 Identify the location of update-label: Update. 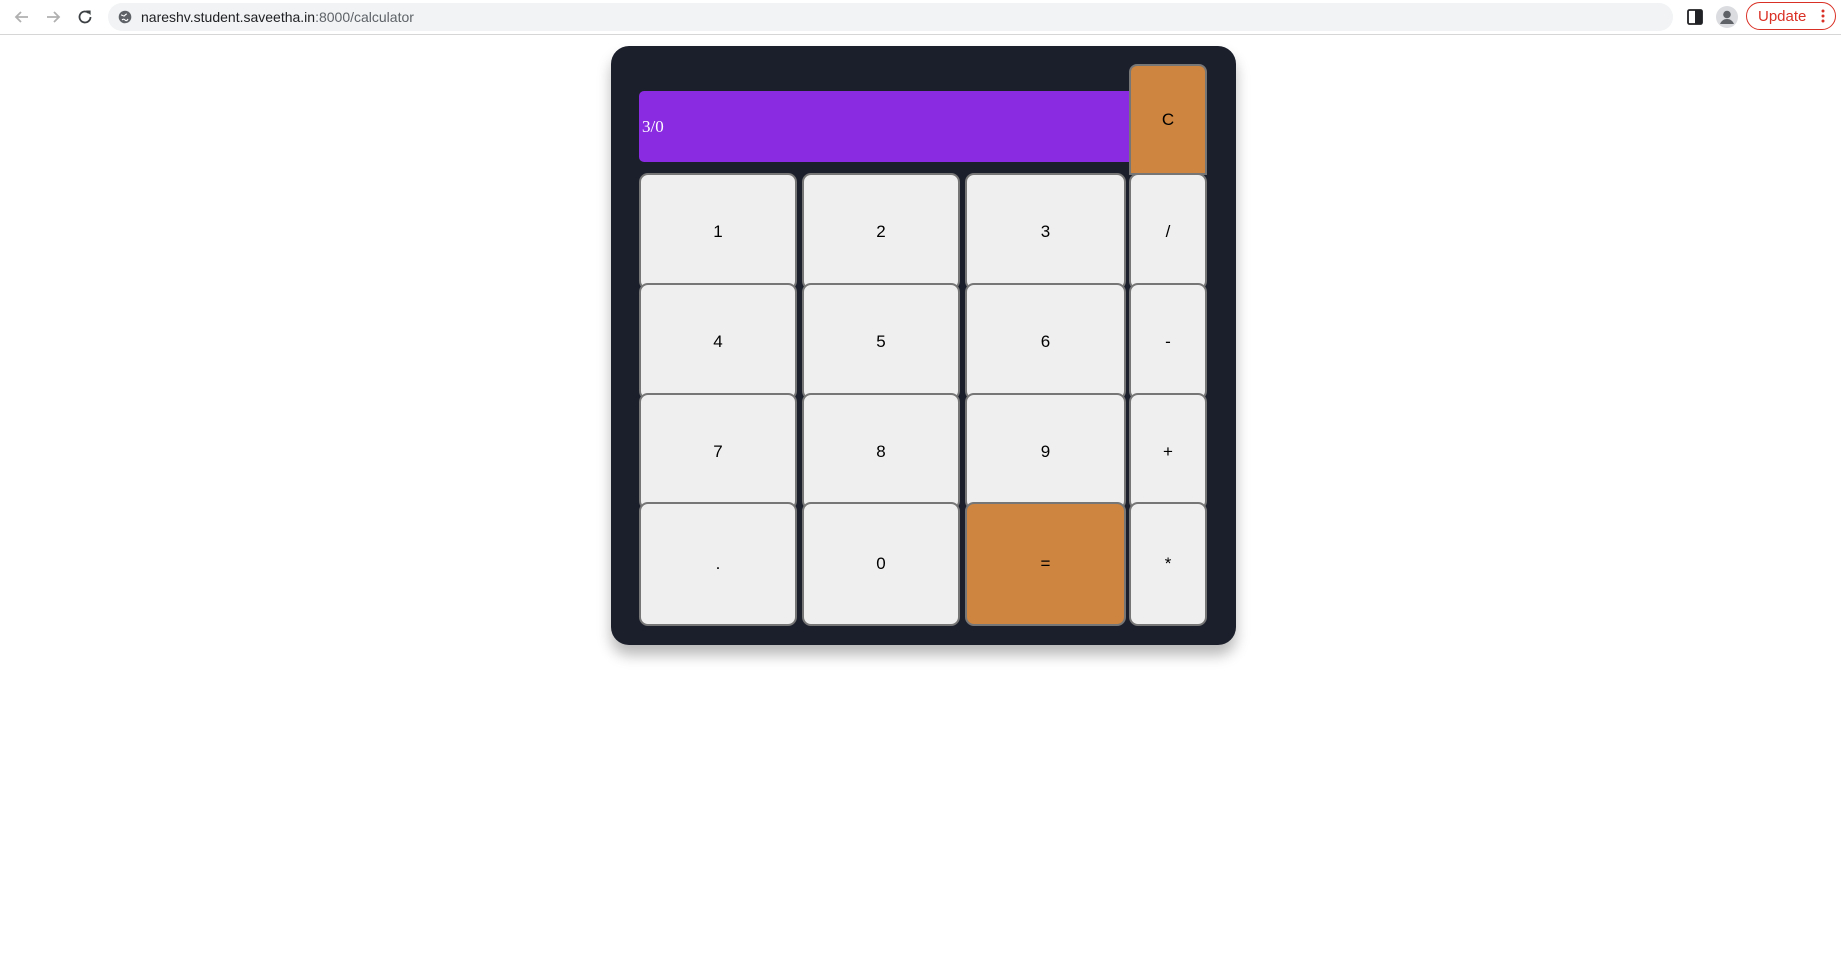
(1782, 16).